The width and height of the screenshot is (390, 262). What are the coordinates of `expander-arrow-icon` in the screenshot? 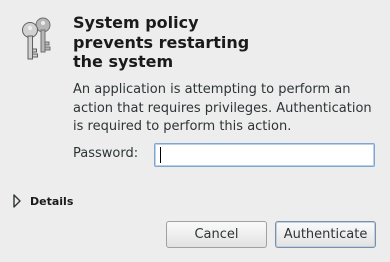 It's located at (17, 201).